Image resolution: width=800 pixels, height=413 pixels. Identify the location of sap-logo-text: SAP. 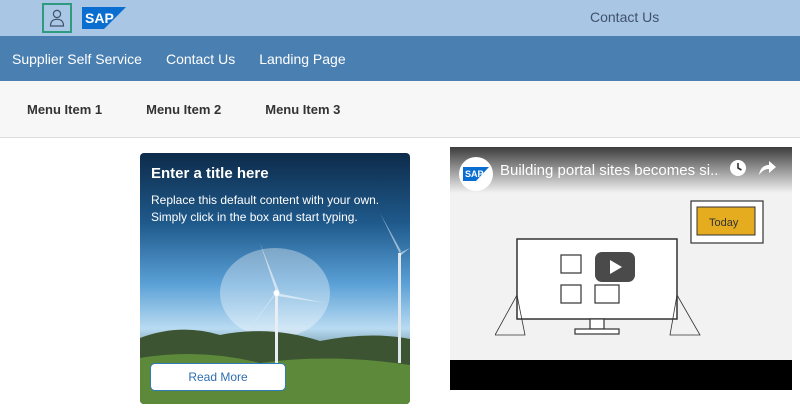
(99, 18).